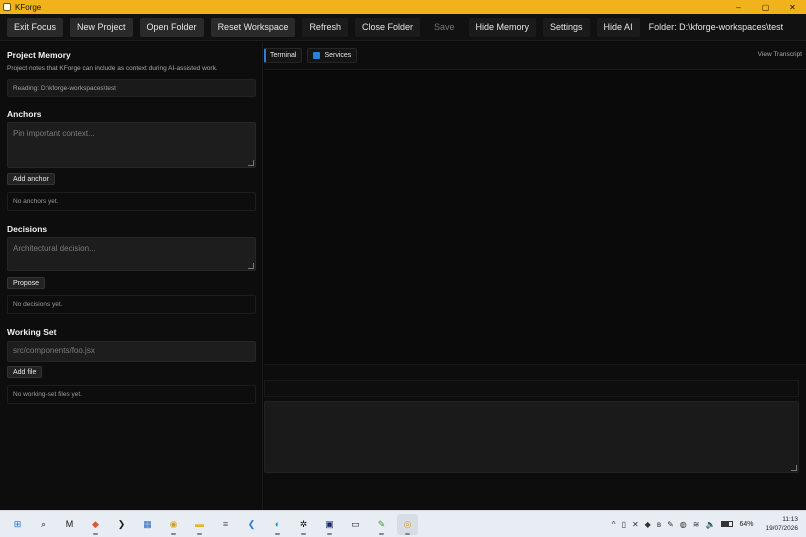 This screenshot has width=806, height=537. Describe the element at coordinates (738, 7) in the screenshot. I see `minimize-button: –` at that location.